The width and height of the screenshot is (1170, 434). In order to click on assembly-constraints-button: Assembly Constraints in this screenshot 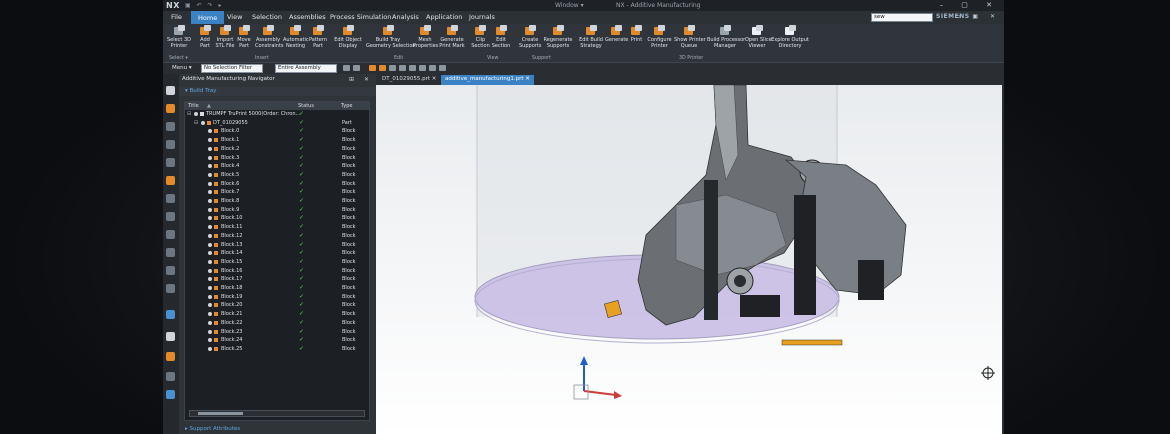, I will do `click(269, 37)`.